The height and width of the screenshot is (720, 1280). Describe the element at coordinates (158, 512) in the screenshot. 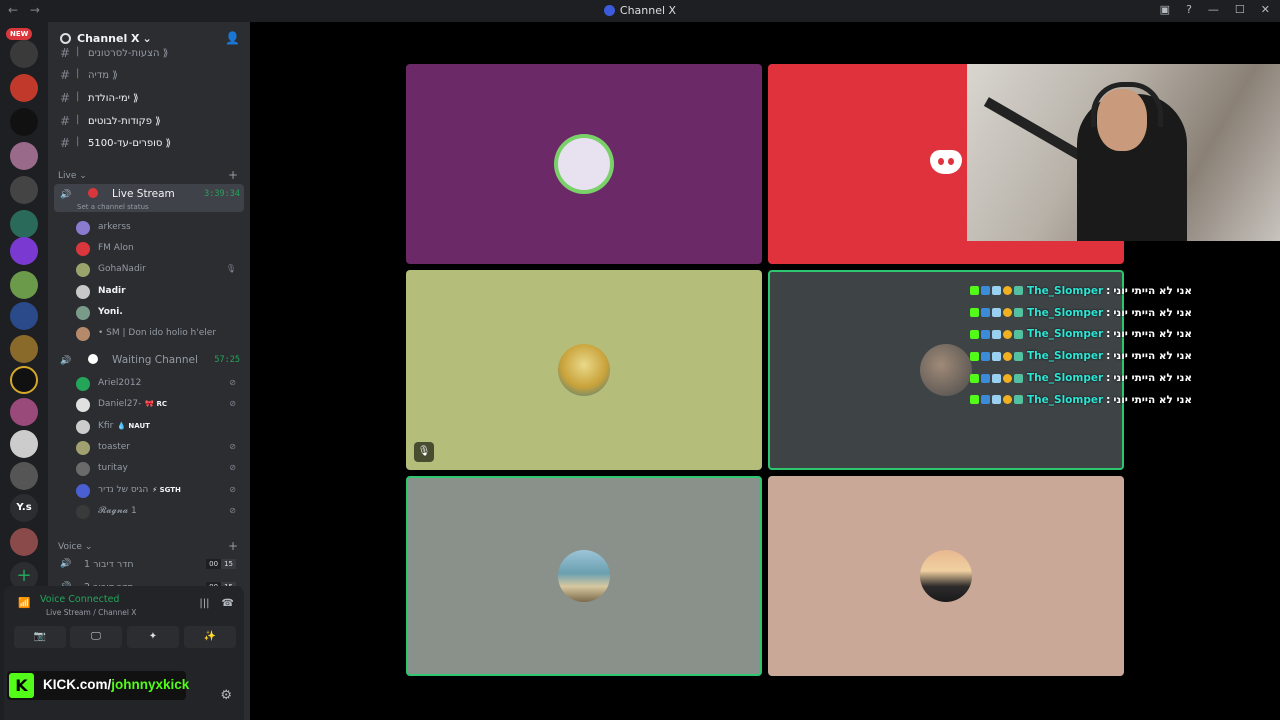

I see `voice-member: 𝓡𝓪𝓰𝓷𝓪 1 ⊘` at that location.